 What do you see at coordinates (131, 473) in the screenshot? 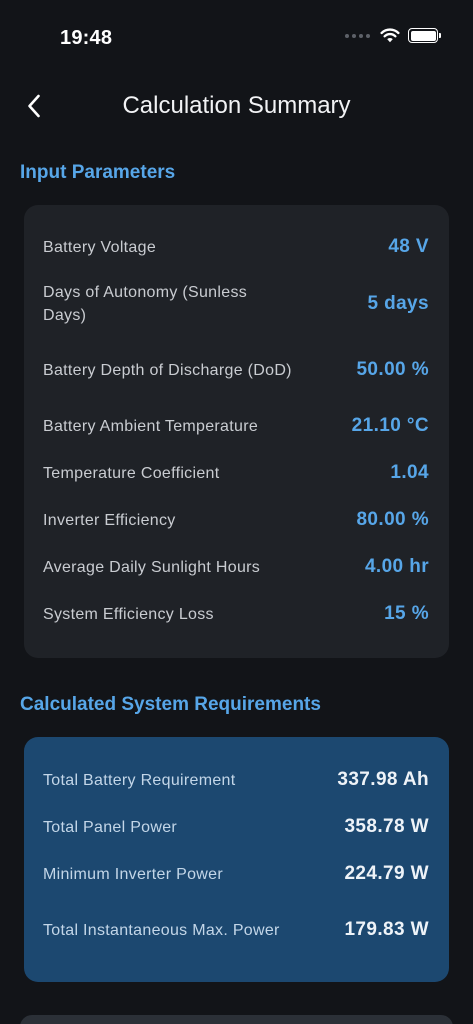
I see `input-label: Temperature Coefficient` at bounding box center [131, 473].